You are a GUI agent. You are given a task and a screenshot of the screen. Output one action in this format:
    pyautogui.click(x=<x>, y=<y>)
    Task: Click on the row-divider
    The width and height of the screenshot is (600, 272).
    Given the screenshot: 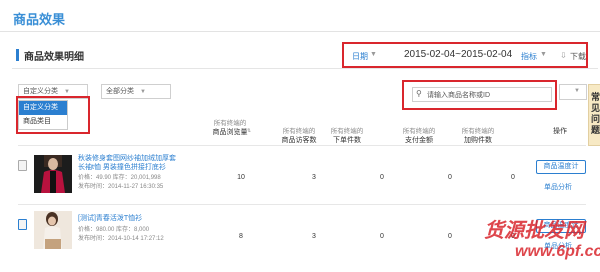 What is the action you would take?
    pyautogui.click(x=302, y=204)
    